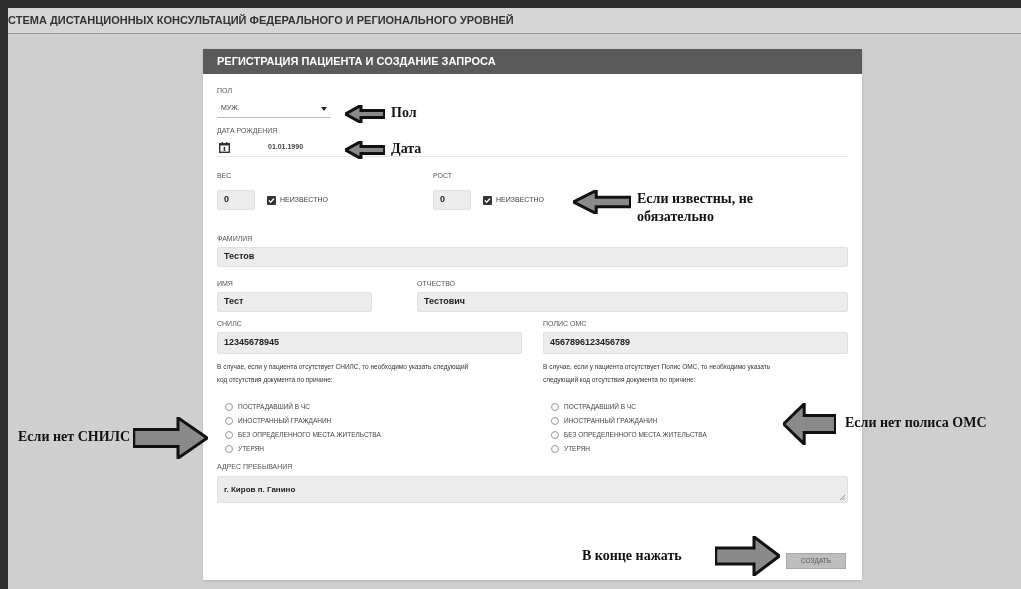  Describe the element at coordinates (916, 423) in the screenshot. I see `annotation-text: Если нет полиса ОМС` at that location.